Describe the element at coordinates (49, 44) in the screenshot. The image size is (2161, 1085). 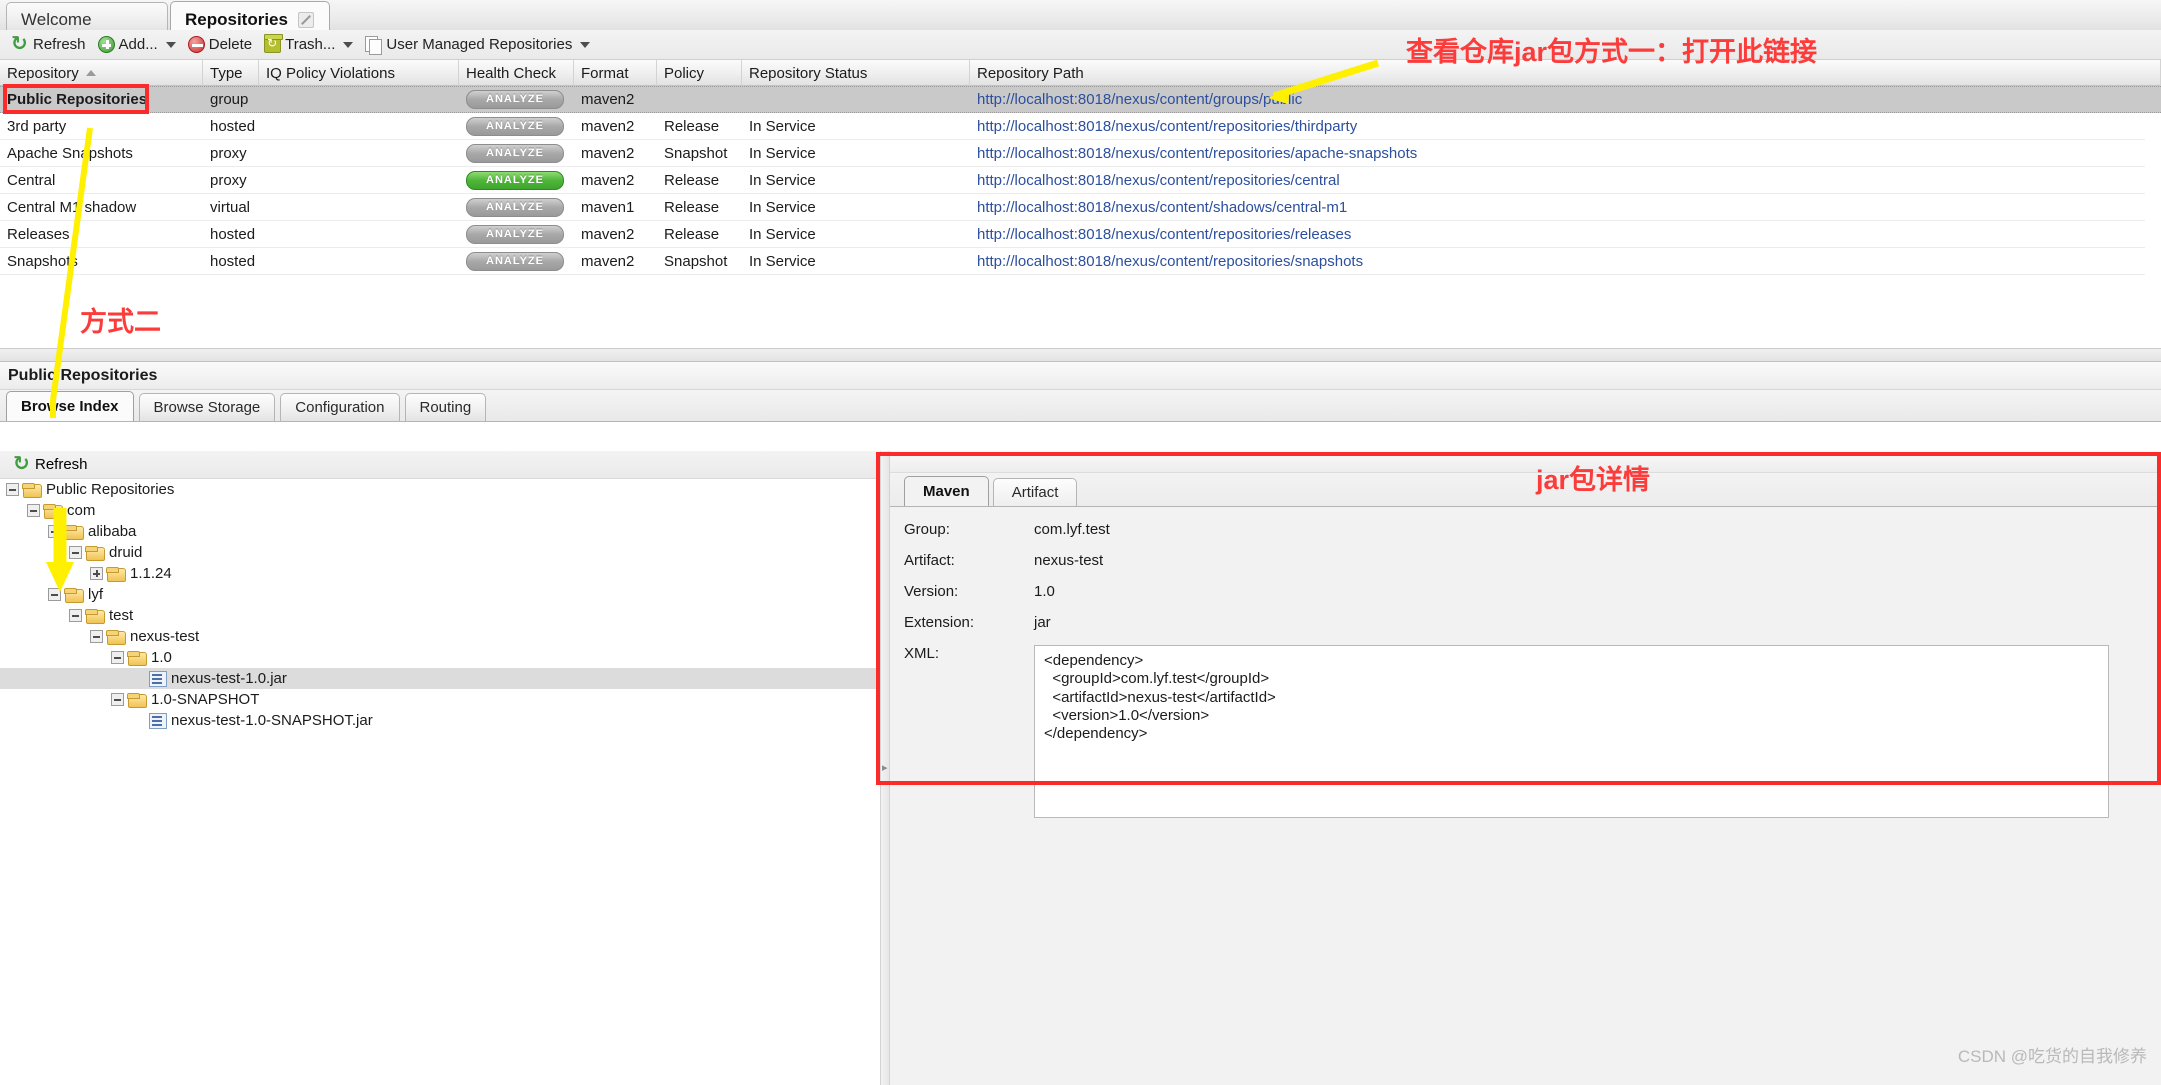
I see `refresh-button: Refresh` at that location.